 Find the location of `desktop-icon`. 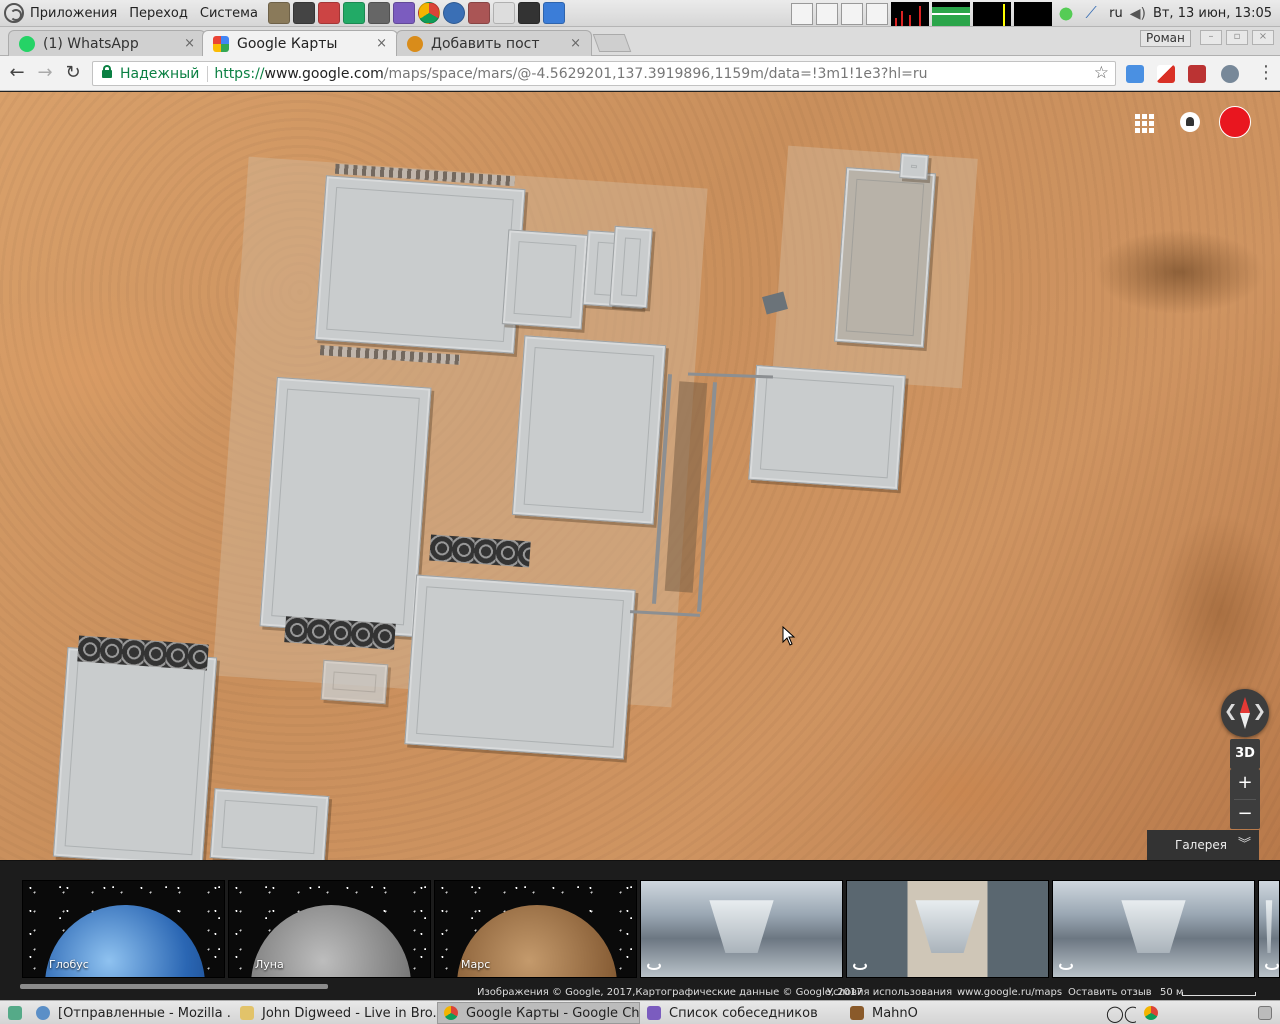

desktop-icon is located at coordinates (15, 1013).